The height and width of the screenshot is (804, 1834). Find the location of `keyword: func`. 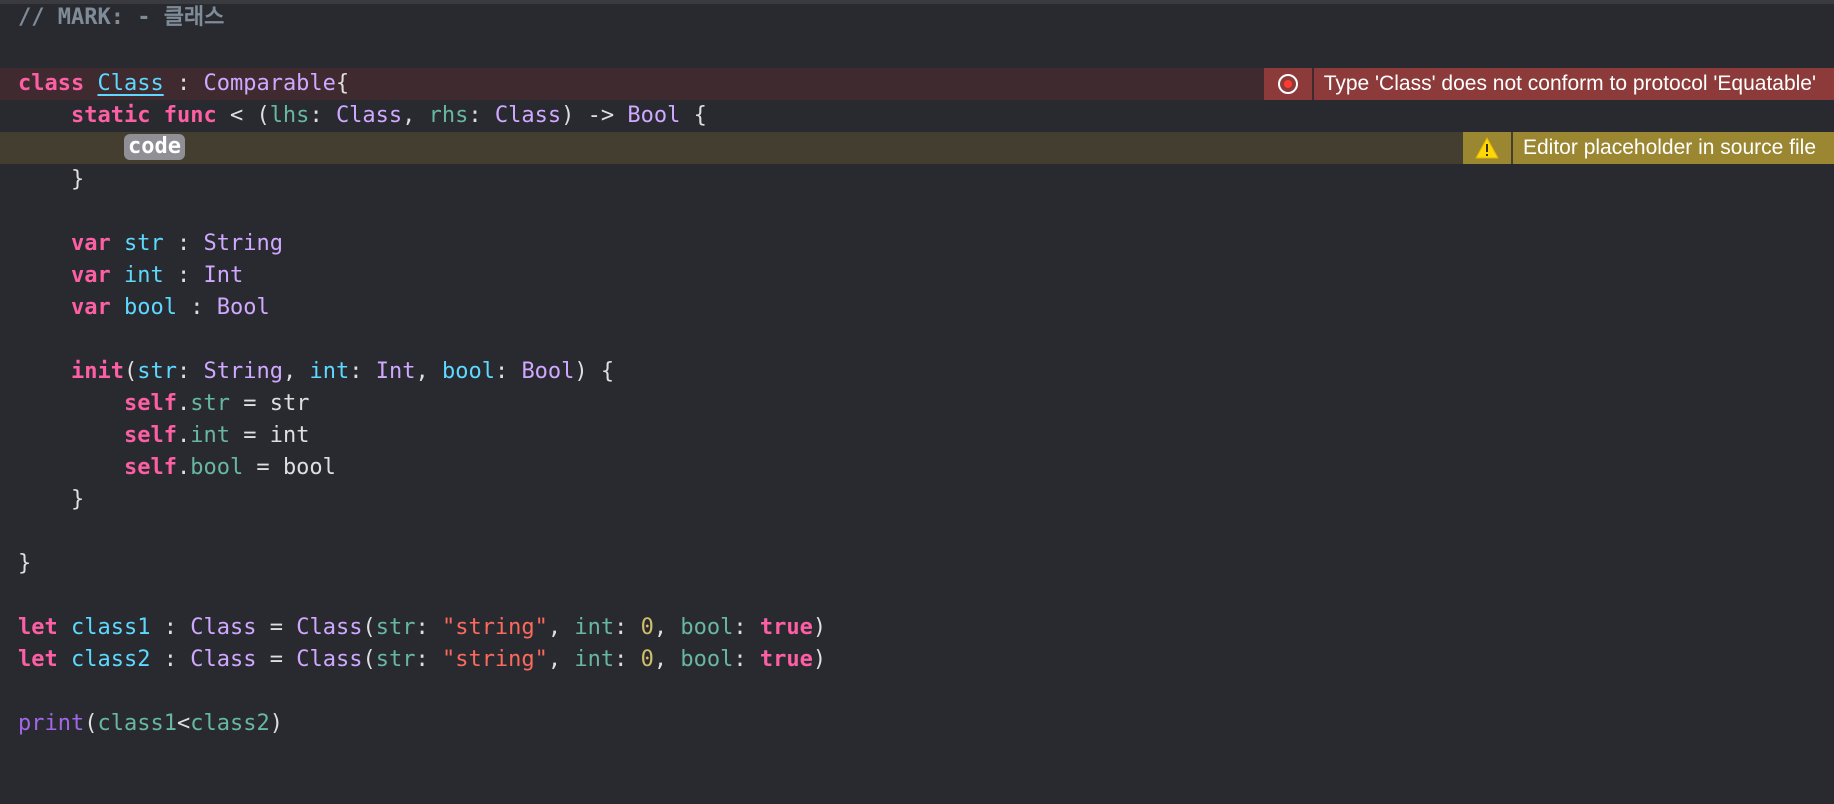

keyword: func is located at coordinates (190, 115).